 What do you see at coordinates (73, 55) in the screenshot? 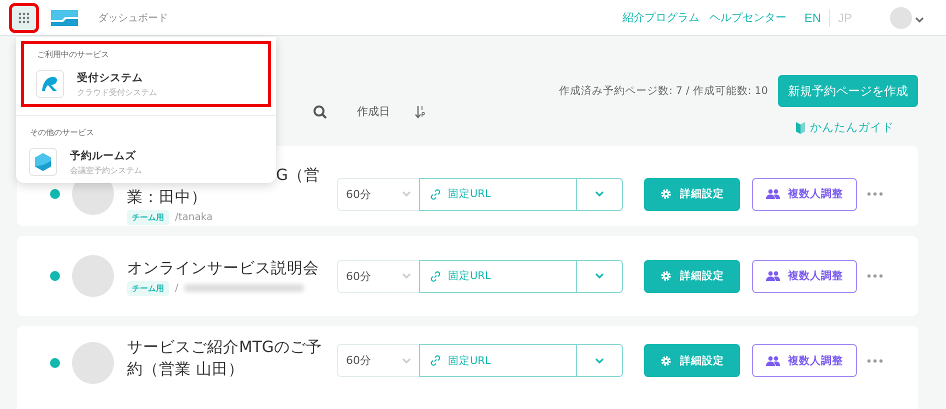
I see `section-label: ご利用中のサービス` at bounding box center [73, 55].